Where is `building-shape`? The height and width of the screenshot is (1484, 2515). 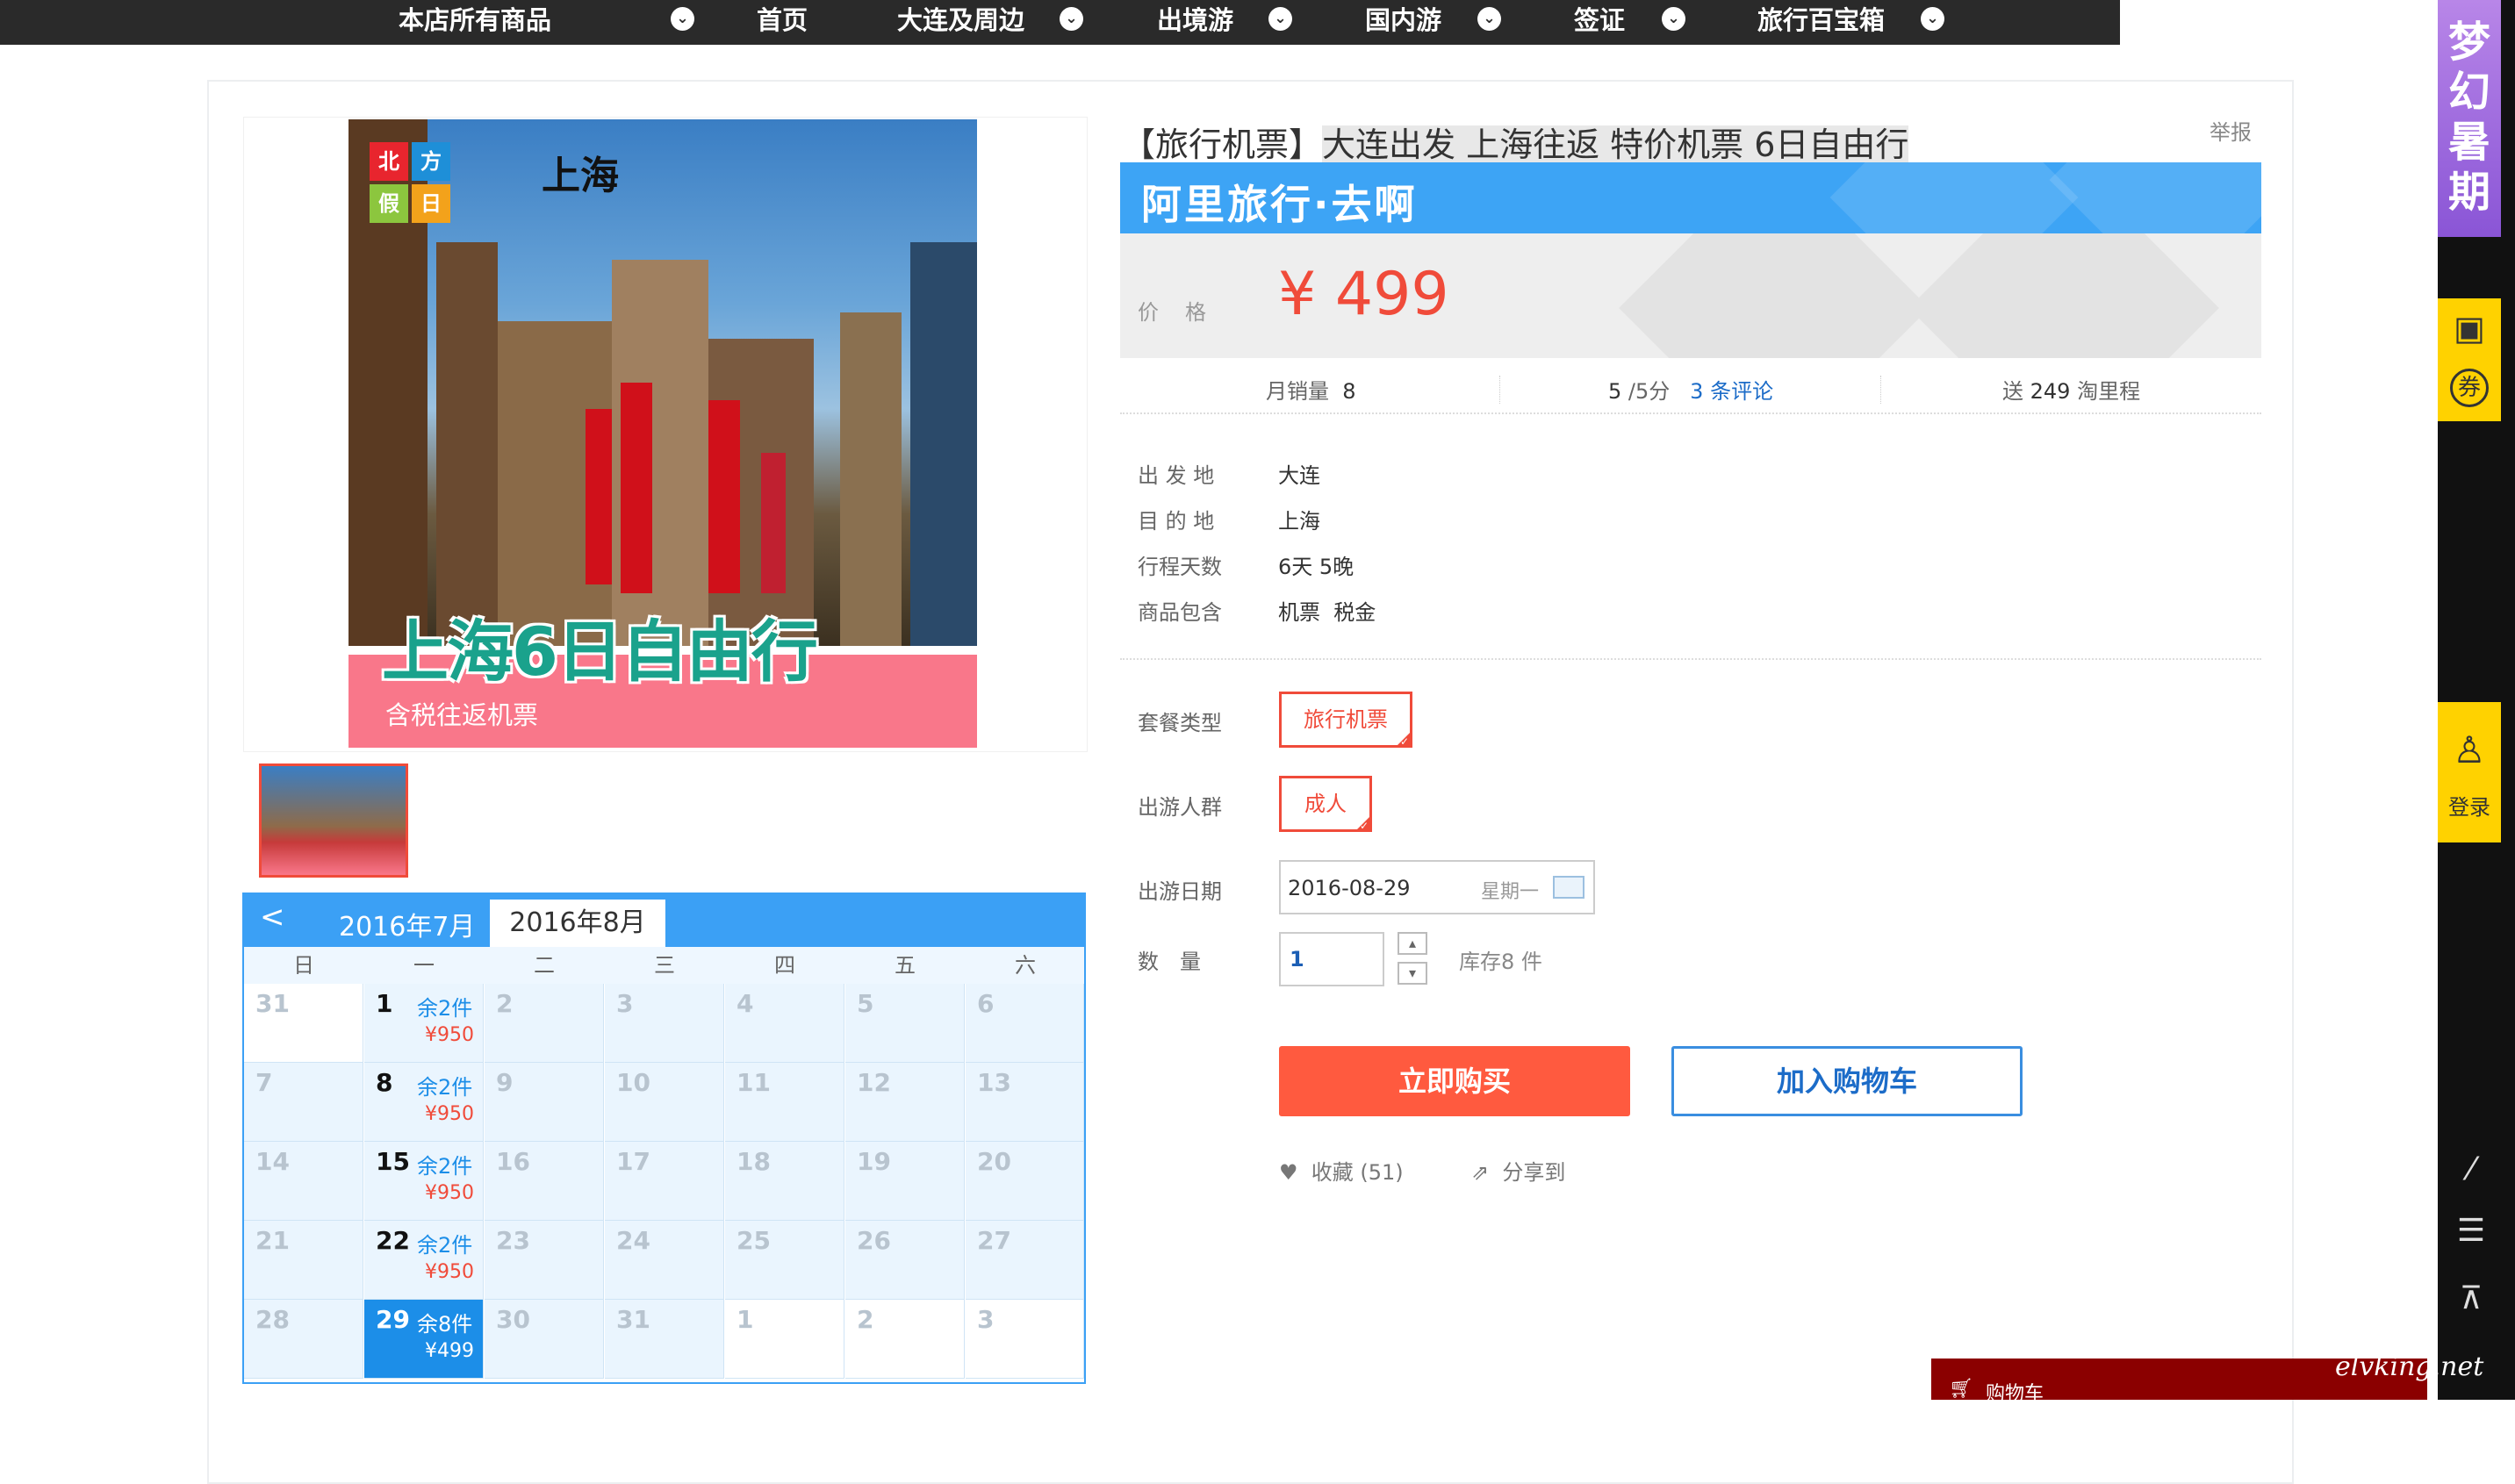 building-shape is located at coordinates (871, 479).